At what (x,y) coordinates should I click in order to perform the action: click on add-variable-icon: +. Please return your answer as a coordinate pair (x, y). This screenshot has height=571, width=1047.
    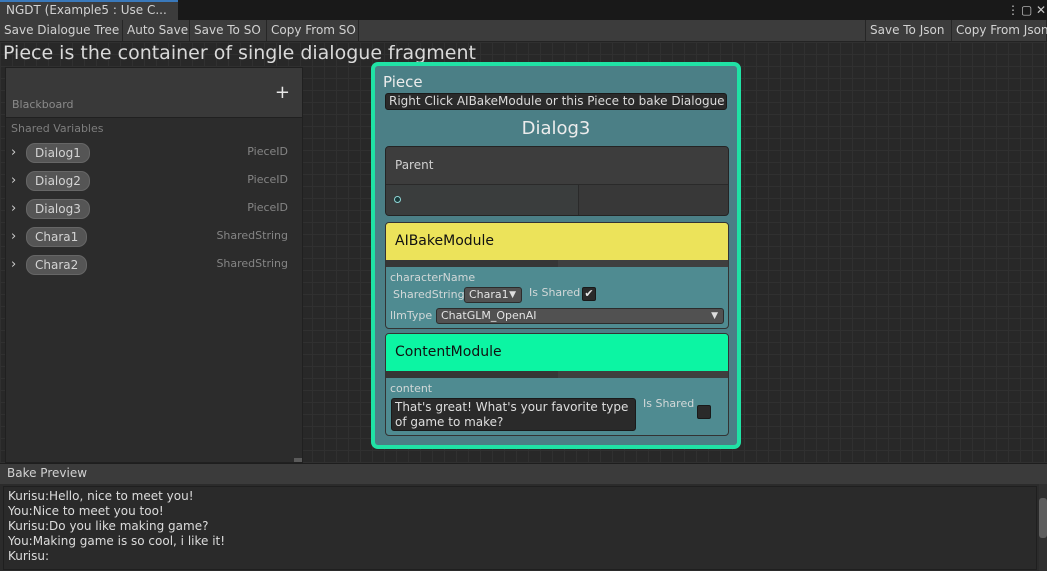
    Looking at the image, I should click on (282, 92).